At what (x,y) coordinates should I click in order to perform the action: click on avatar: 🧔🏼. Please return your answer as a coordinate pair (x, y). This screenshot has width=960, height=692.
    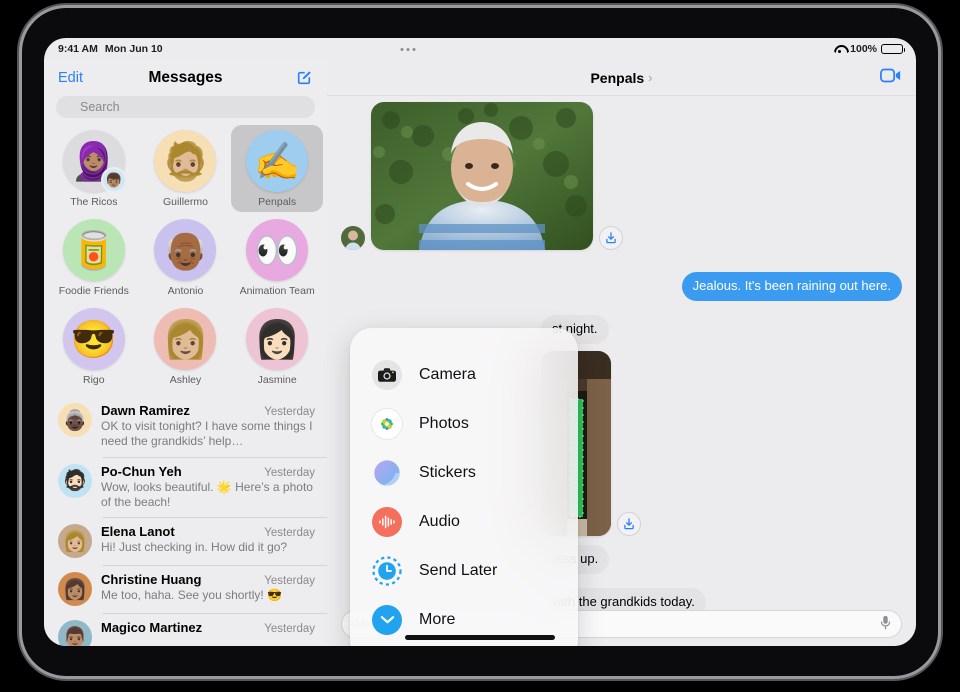
    Looking at the image, I should click on (185, 161).